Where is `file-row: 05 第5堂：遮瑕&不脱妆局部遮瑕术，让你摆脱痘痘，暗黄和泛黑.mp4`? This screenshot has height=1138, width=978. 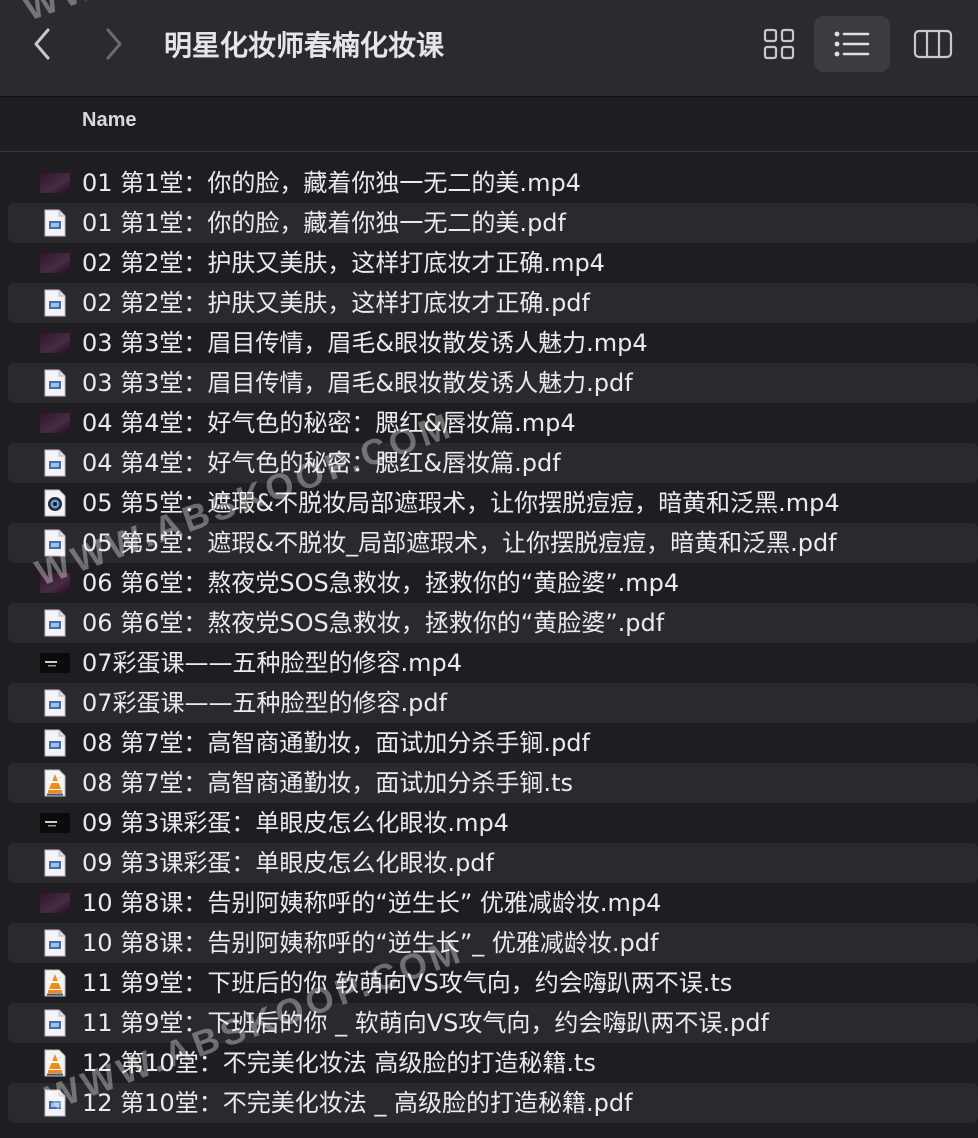
file-row: 05 第5堂：遮瑕&不脱妆局部遮瑕术，让你摆脱痘痘，暗黄和泛黑.mp4 is located at coordinates (493, 503).